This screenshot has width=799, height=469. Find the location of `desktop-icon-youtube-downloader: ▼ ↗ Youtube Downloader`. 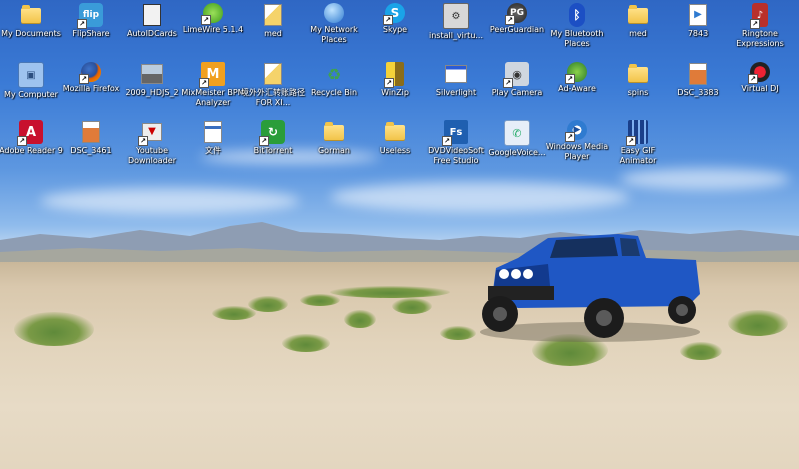

desktop-icon-youtube-downloader: ▼ ↗ Youtube Downloader is located at coordinates (152, 143).